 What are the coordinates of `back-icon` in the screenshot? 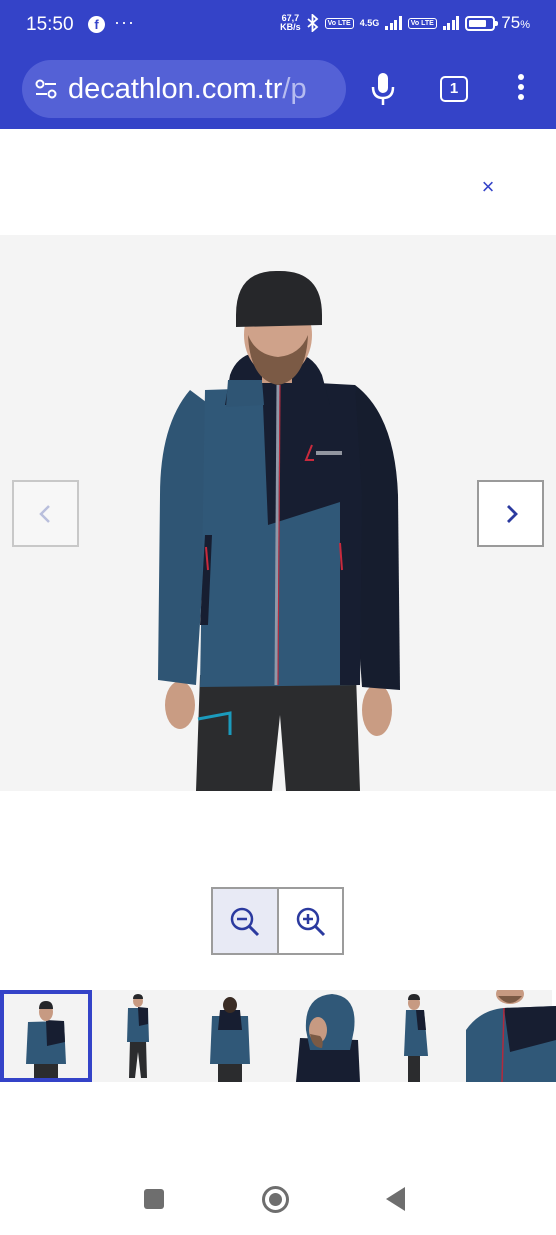 It's located at (395, 1199).